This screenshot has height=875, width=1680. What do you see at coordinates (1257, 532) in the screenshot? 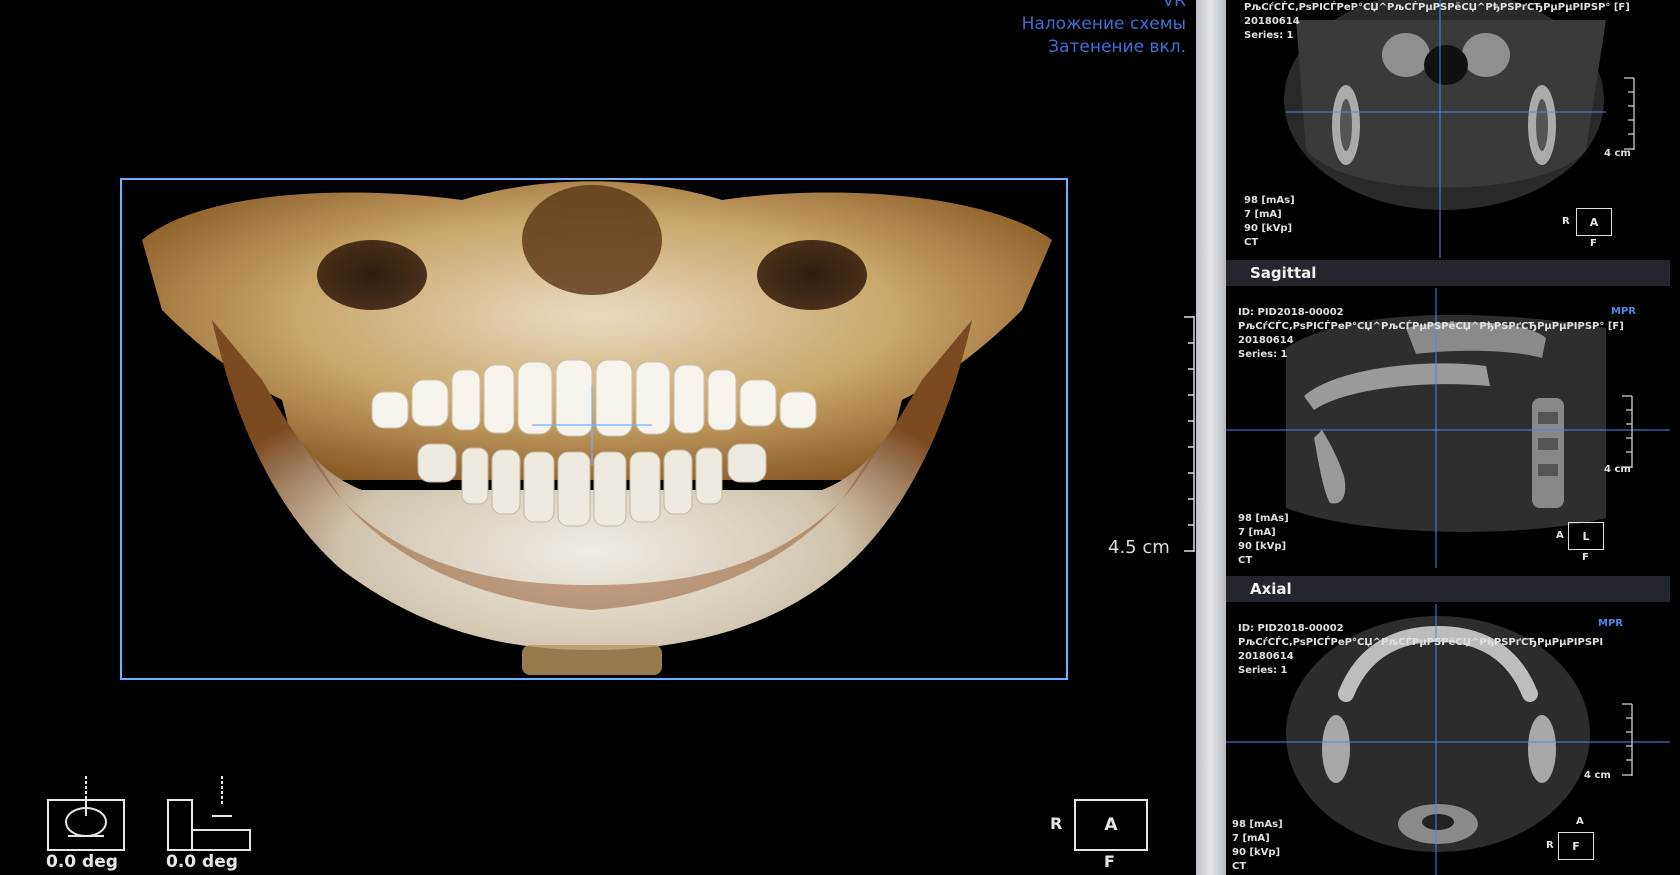
I see `sagittal-ma: 7 [mA]` at bounding box center [1257, 532].